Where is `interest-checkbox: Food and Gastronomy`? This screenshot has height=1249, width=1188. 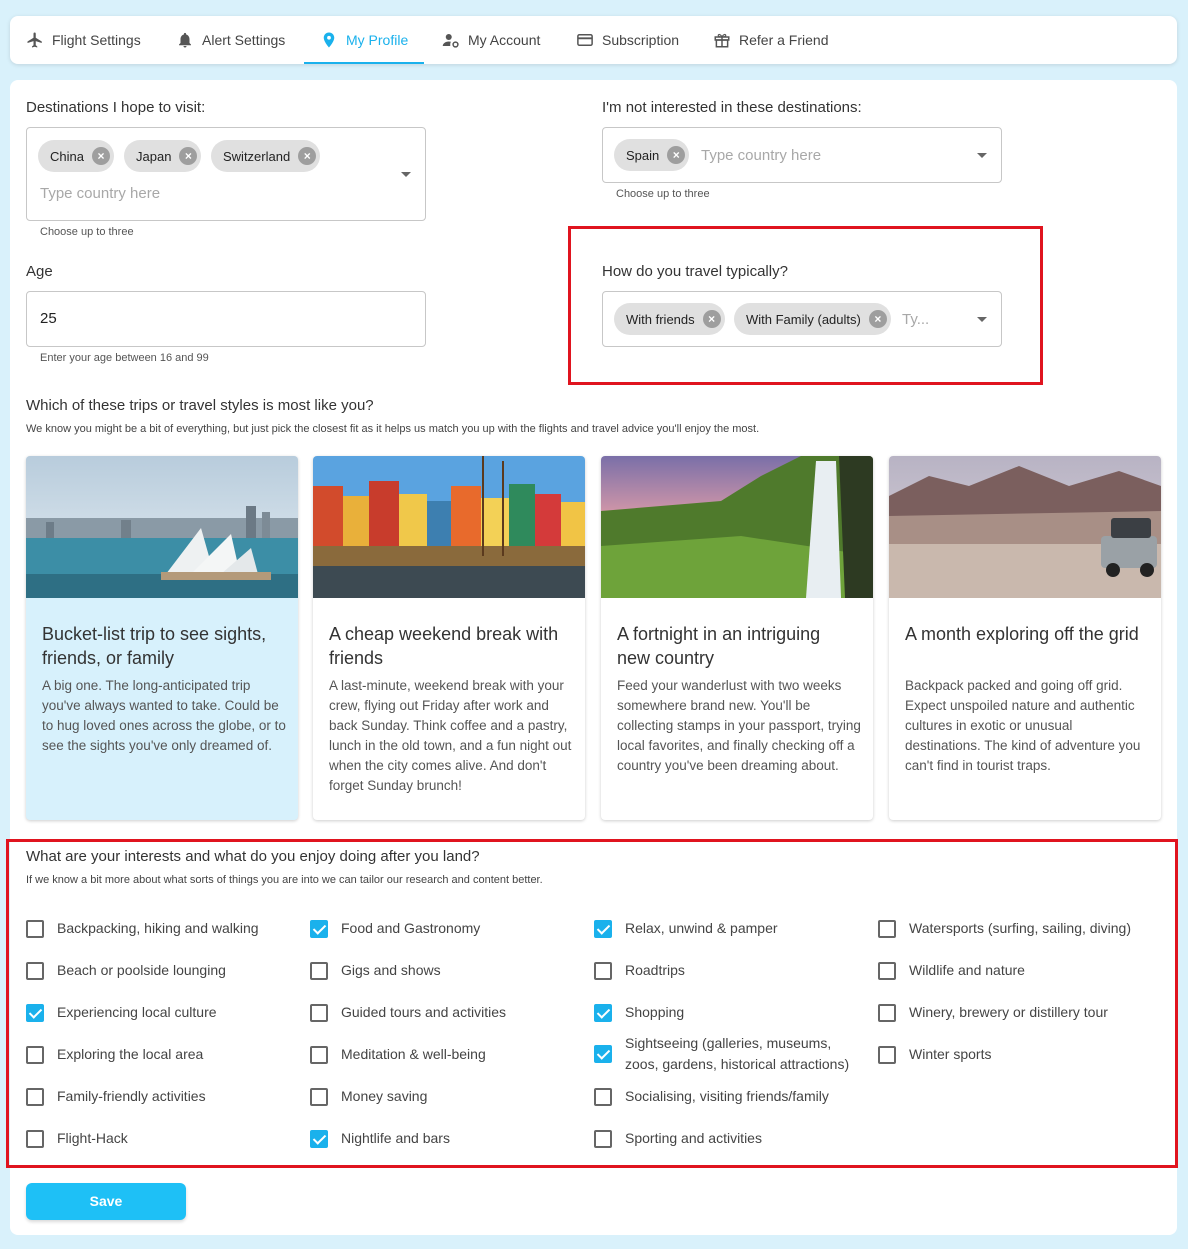 interest-checkbox: Food and Gastronomy is located at coordinates (395, 928).